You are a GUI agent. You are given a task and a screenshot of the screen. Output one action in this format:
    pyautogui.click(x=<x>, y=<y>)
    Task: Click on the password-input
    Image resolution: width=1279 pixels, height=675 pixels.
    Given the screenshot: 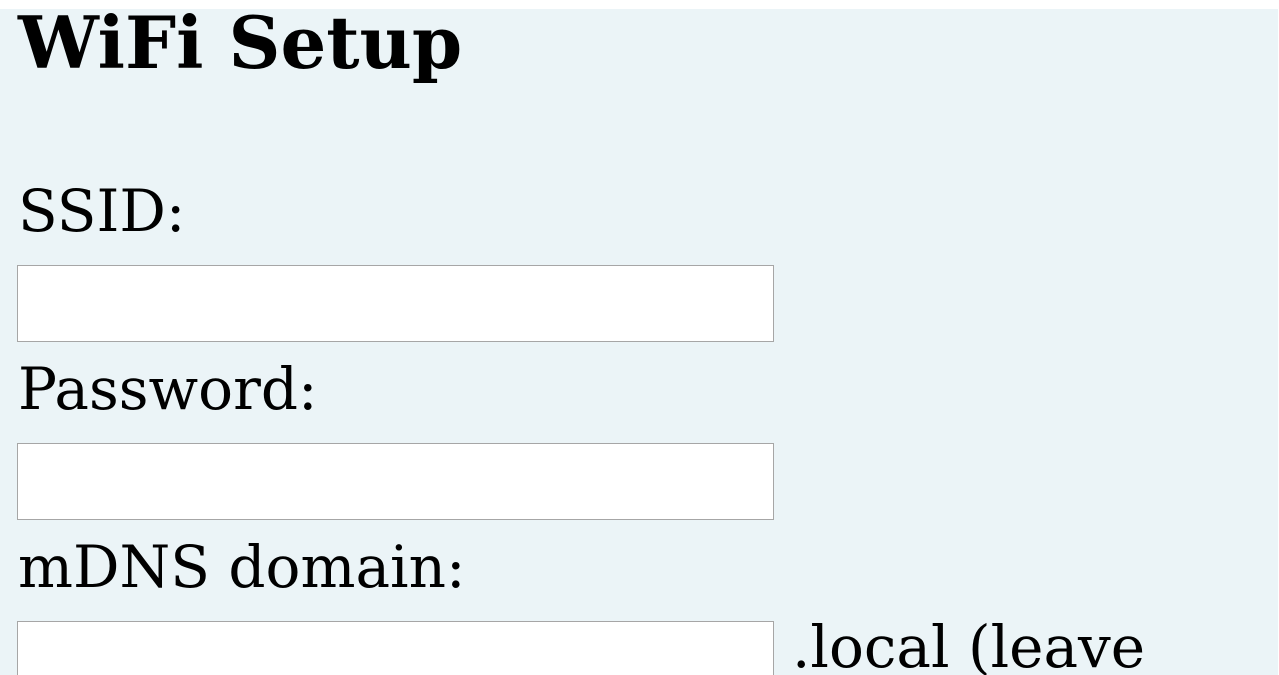 What is the action you would take?
    pyautogui.click(x=395, y=481)
    